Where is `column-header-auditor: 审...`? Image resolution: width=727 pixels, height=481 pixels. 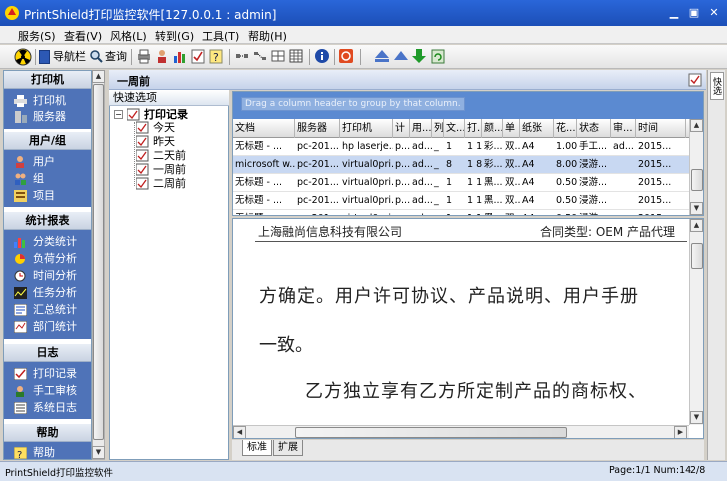
column-header-auditor: 审... is located at coordinates (623, 128).